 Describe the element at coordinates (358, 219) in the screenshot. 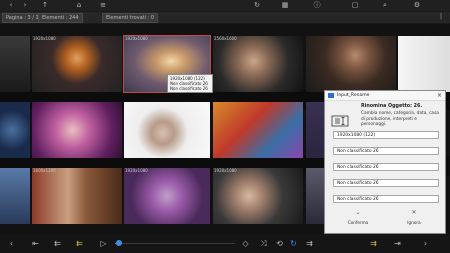

I see `confirm-button: ⌄ Conferma` at that location.